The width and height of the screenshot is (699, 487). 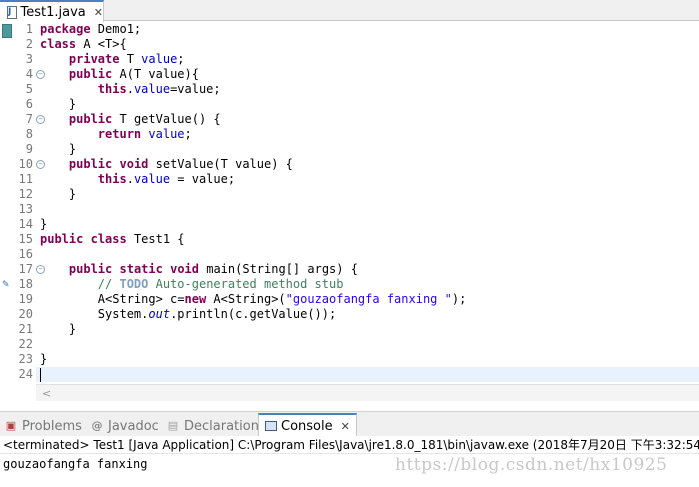 What do you see at coordinates (25, 359) in the screenshot?
I see `line-number: 23` at bounding box center [25, 359].